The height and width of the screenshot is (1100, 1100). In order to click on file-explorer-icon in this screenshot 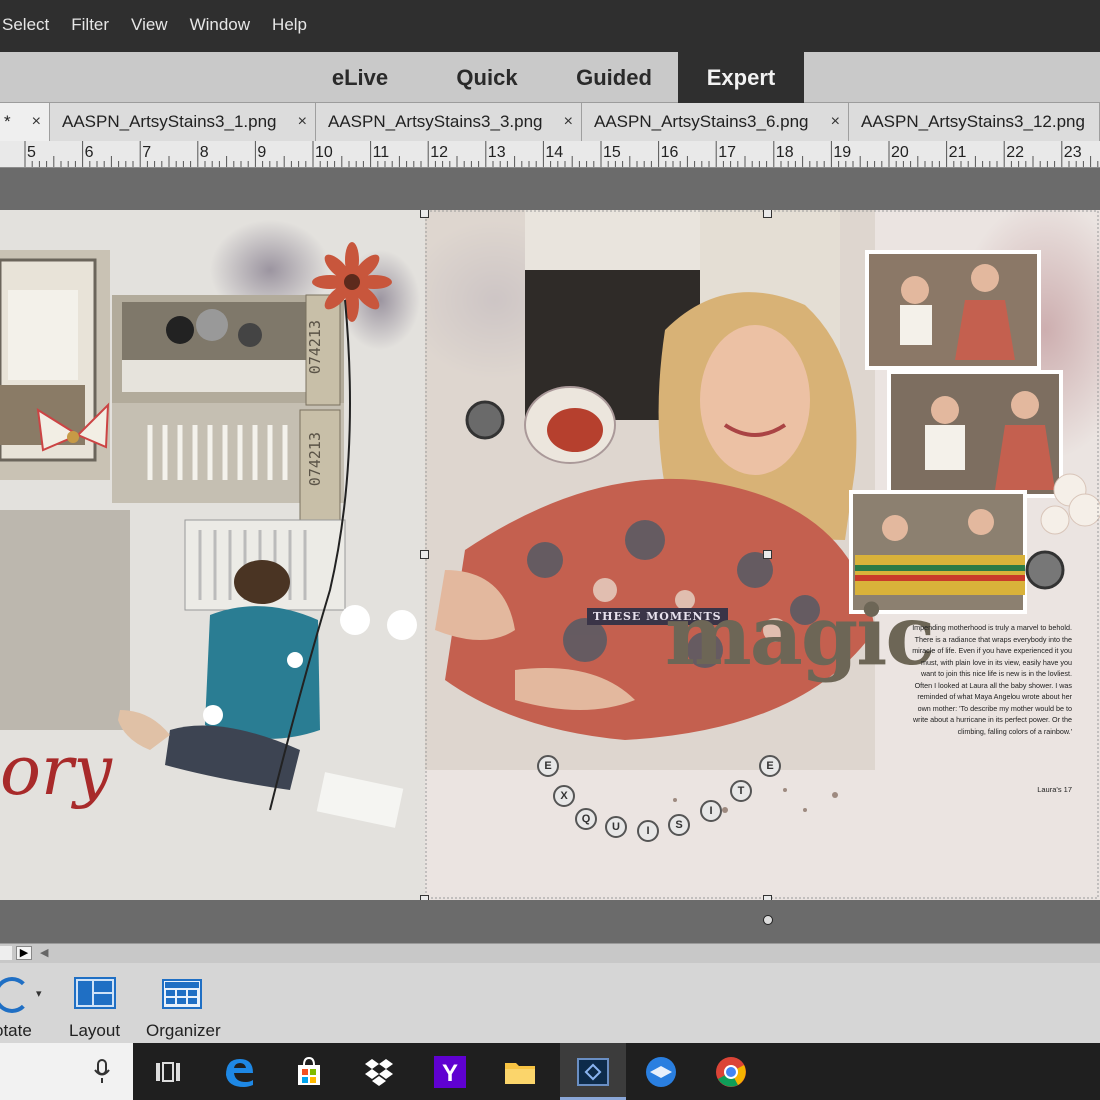, I will do `click(520, 1072)`.